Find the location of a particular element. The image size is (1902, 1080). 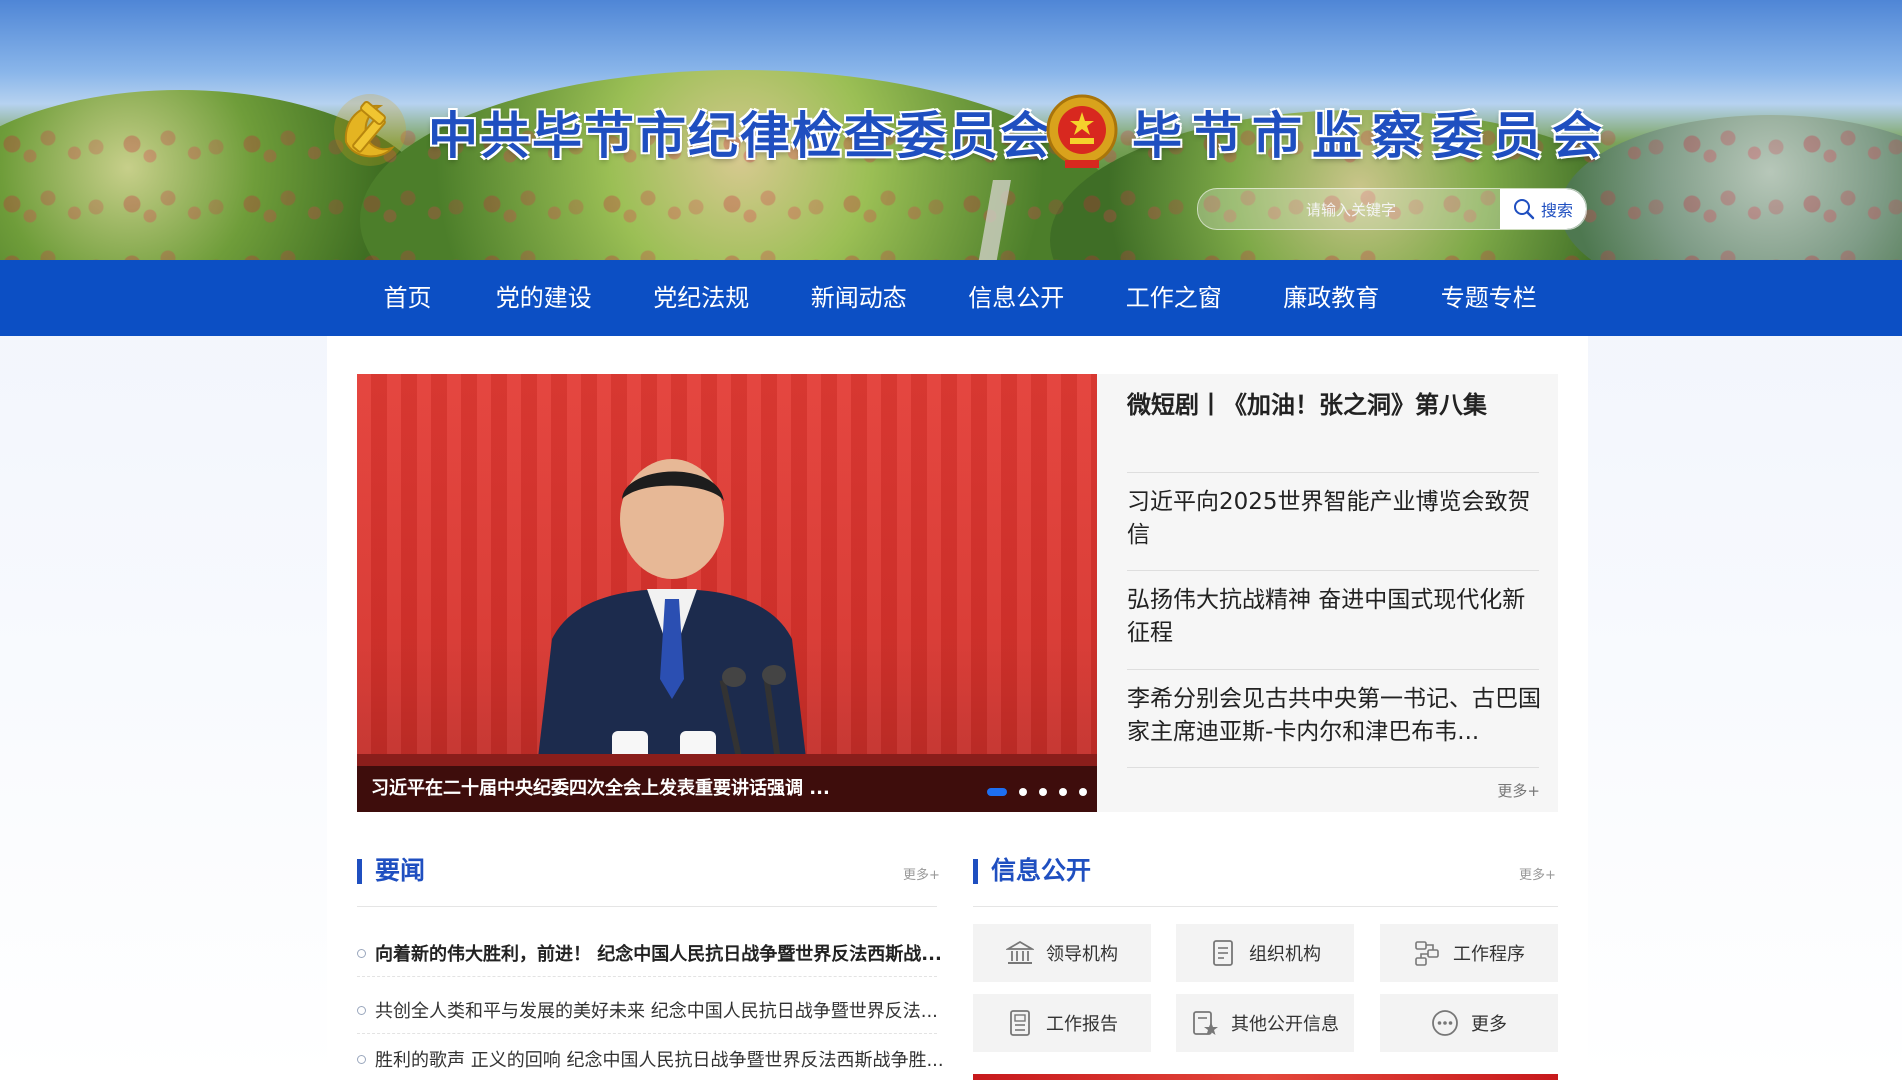

info-card-report: 工作报告 is located at coordinates (1062, 1023).